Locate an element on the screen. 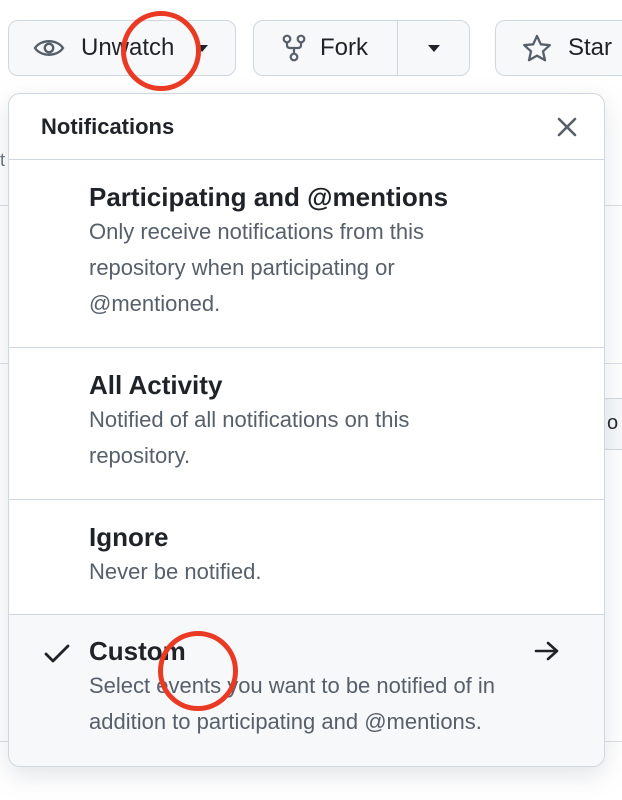 This screenshot has width=622, height=800. unwatch-label: Unwatch is located at coordinates (128, 47).